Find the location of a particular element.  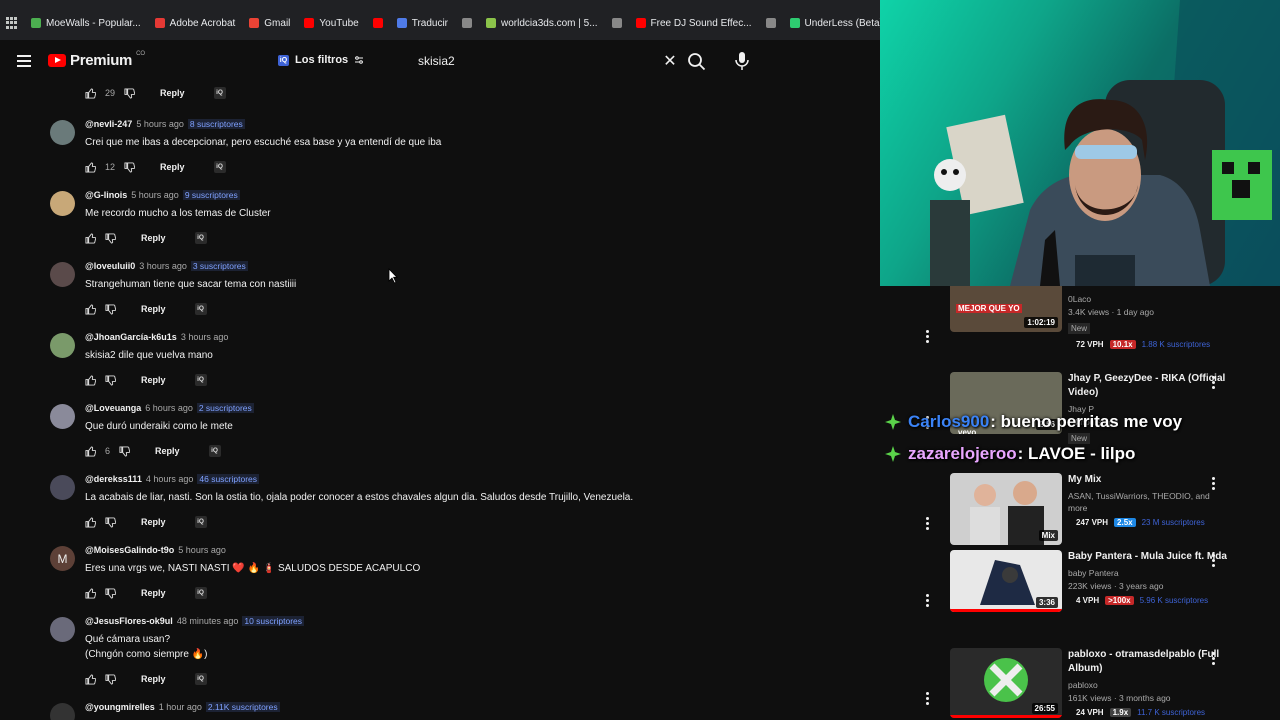

comment-timestamp: 4 hours ago is located at coordinates (170, 479).